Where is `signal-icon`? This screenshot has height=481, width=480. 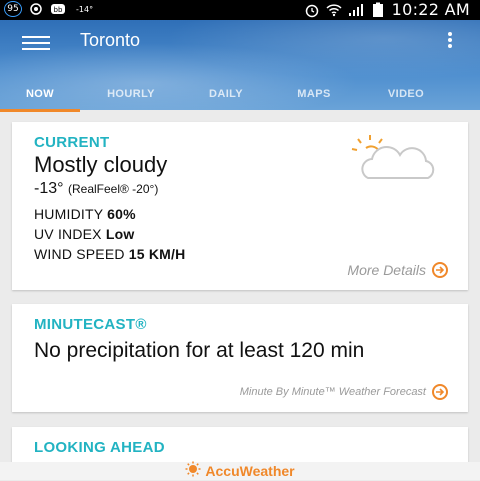
signal-icon is located at coordinates (356, 10).